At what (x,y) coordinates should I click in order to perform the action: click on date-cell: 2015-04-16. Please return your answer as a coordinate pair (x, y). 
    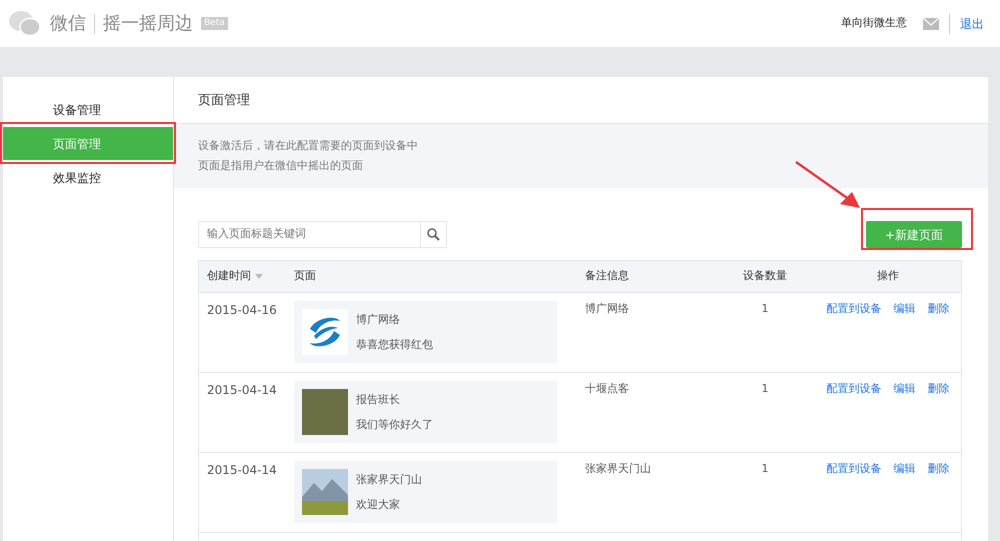
    Looking at the image, I should click on (242, 310).